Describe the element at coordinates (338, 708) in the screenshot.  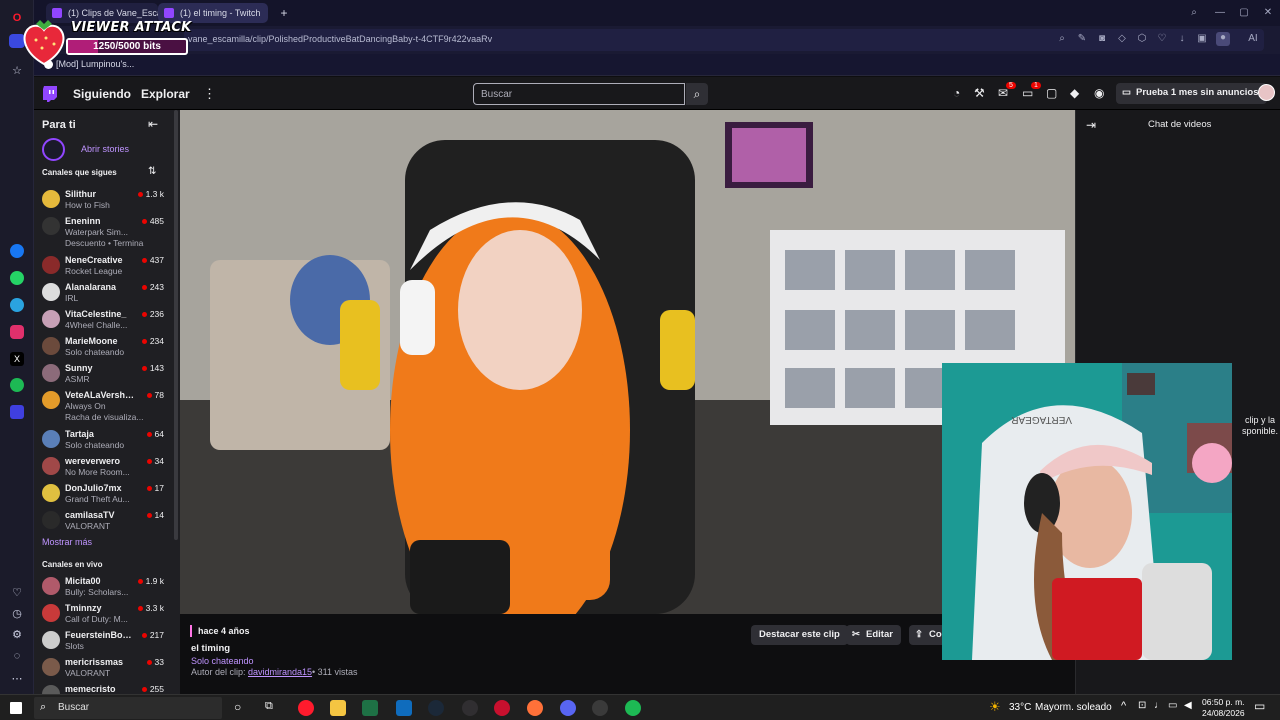
I see `explorer-app-icon` at that location.